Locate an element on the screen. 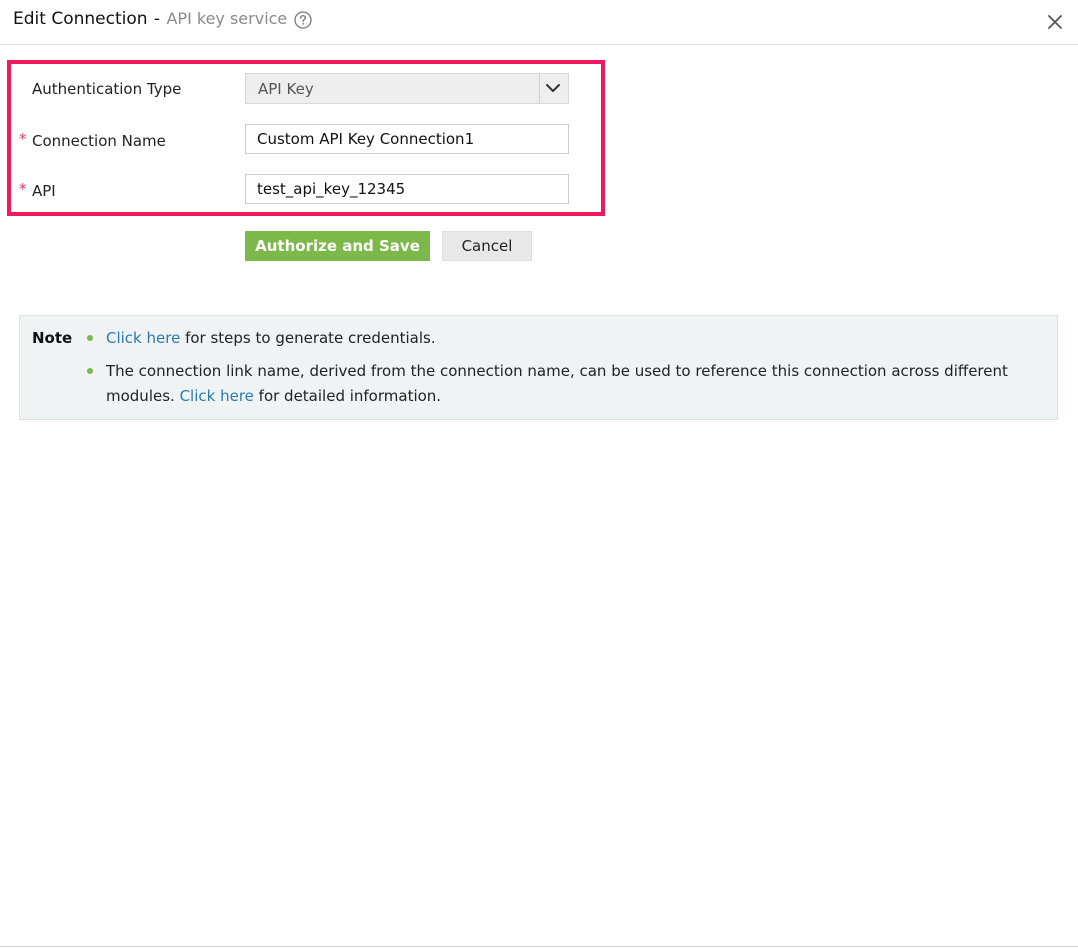  service-name: API key service is located at coordinates (227, 18).